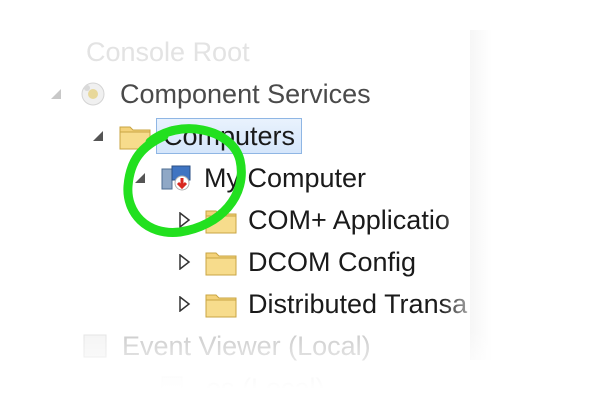 The height and width of the screenshot is (404, 600). I want to click on dcom-config-label: DCOM Config, so click(332, 261).